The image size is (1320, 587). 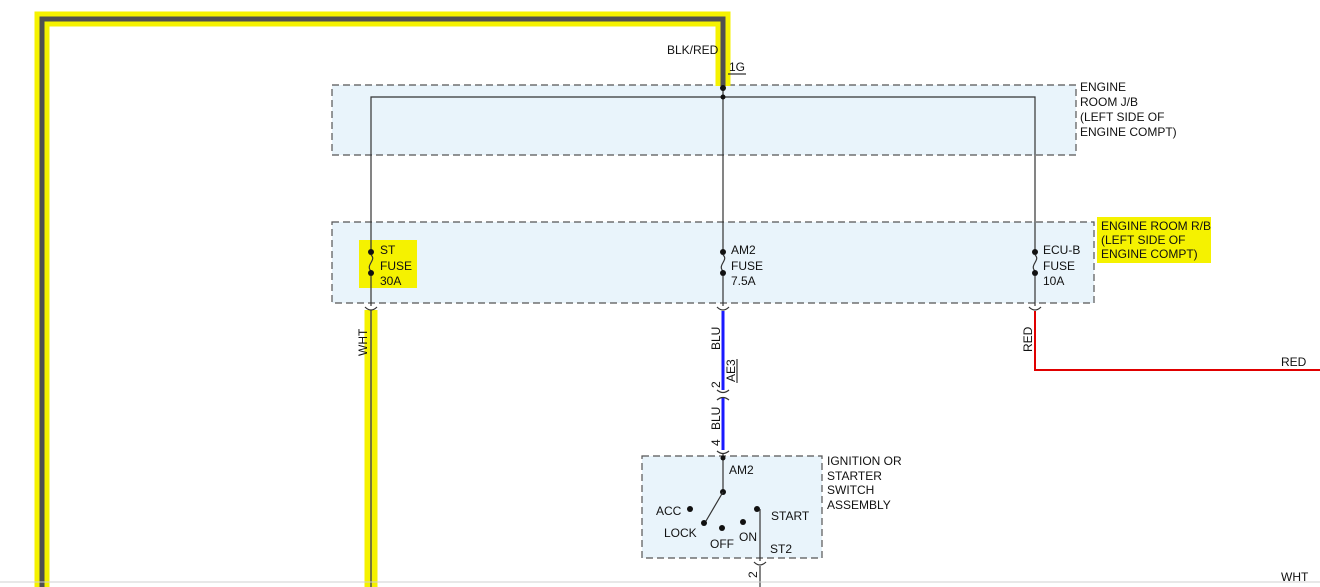 I want to click on blu-wire-label-lower: BLU, so click(x=716, y=418).